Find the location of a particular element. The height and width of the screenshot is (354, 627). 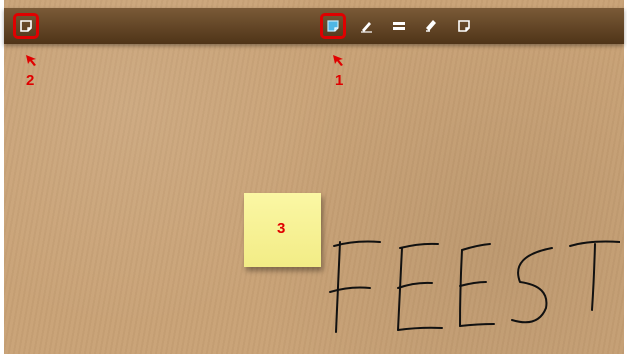

sticky-tool is located at coordinates (464, 26).